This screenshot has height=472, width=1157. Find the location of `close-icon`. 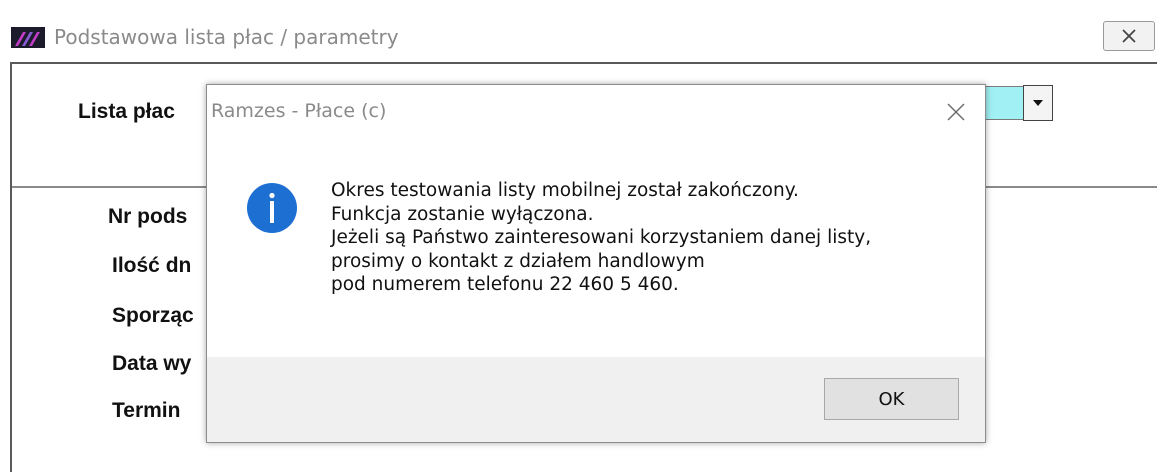

close-icon is located at coordinates (956, 112).